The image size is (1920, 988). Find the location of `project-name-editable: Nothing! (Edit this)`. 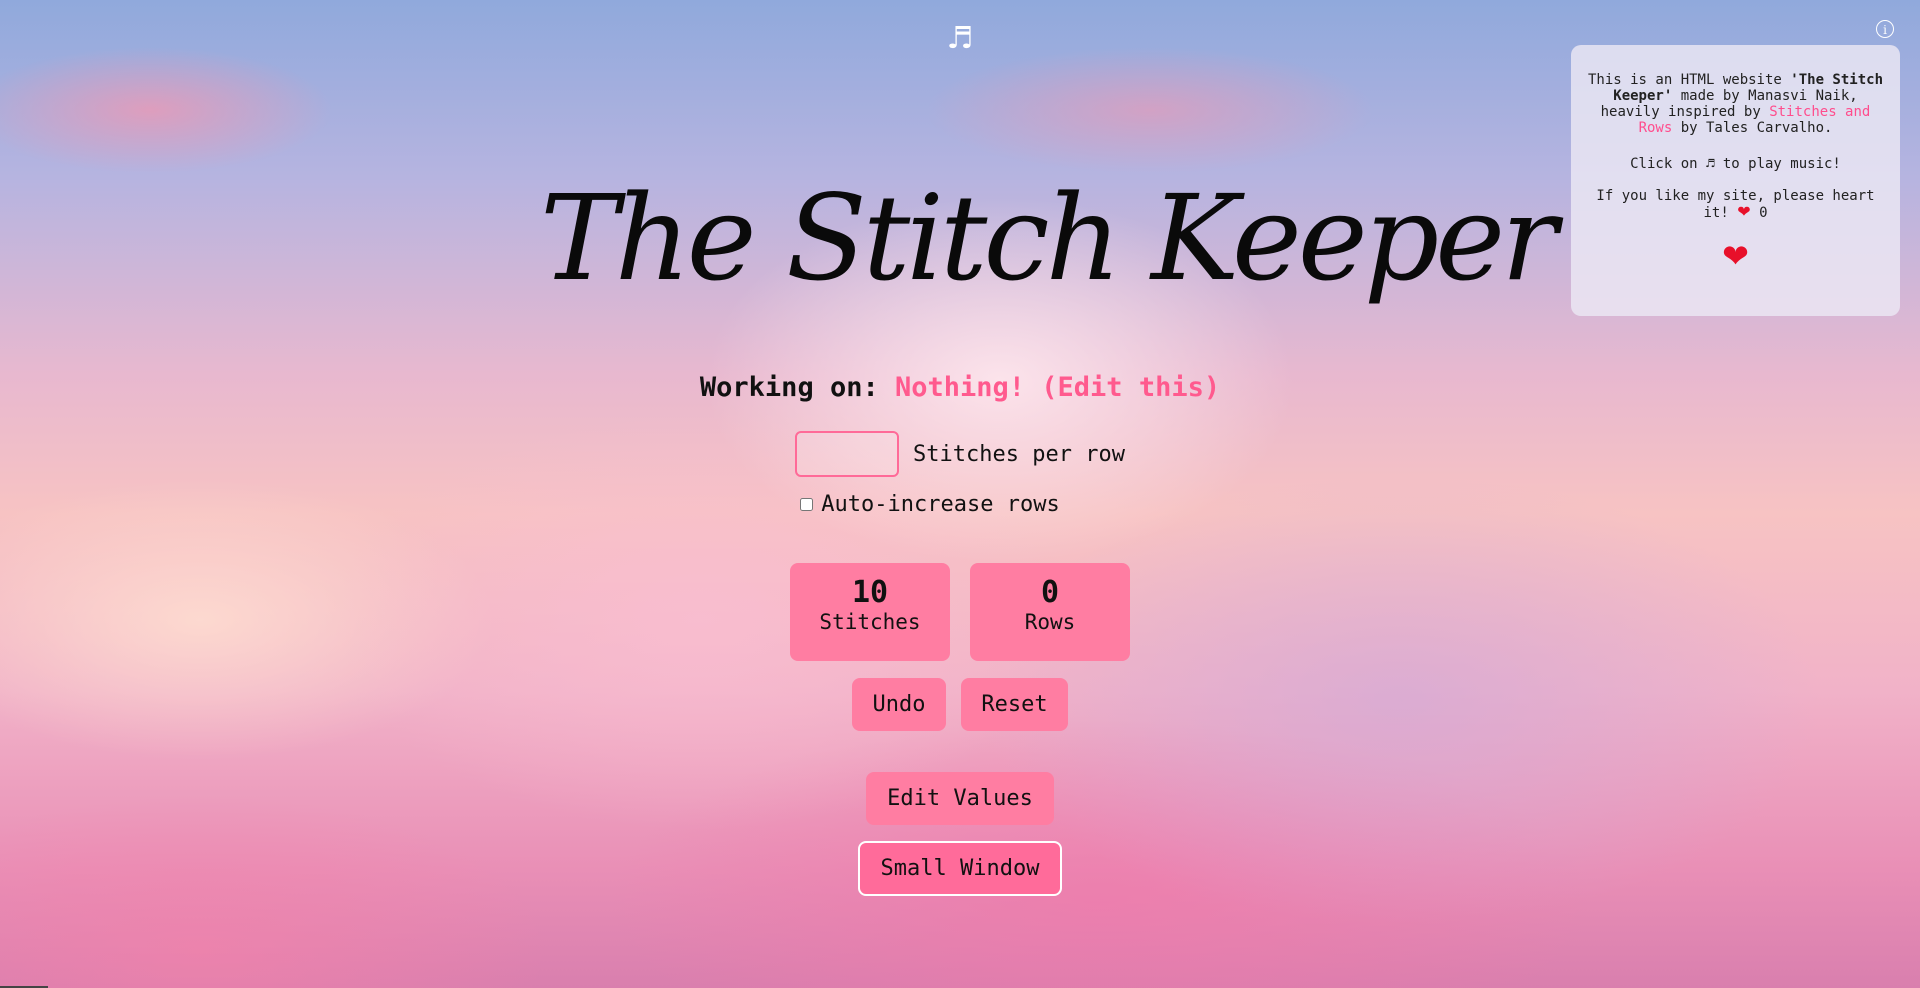

project-name-editable: Nothing! (Edit this) is located at coordinates (1057, 387).